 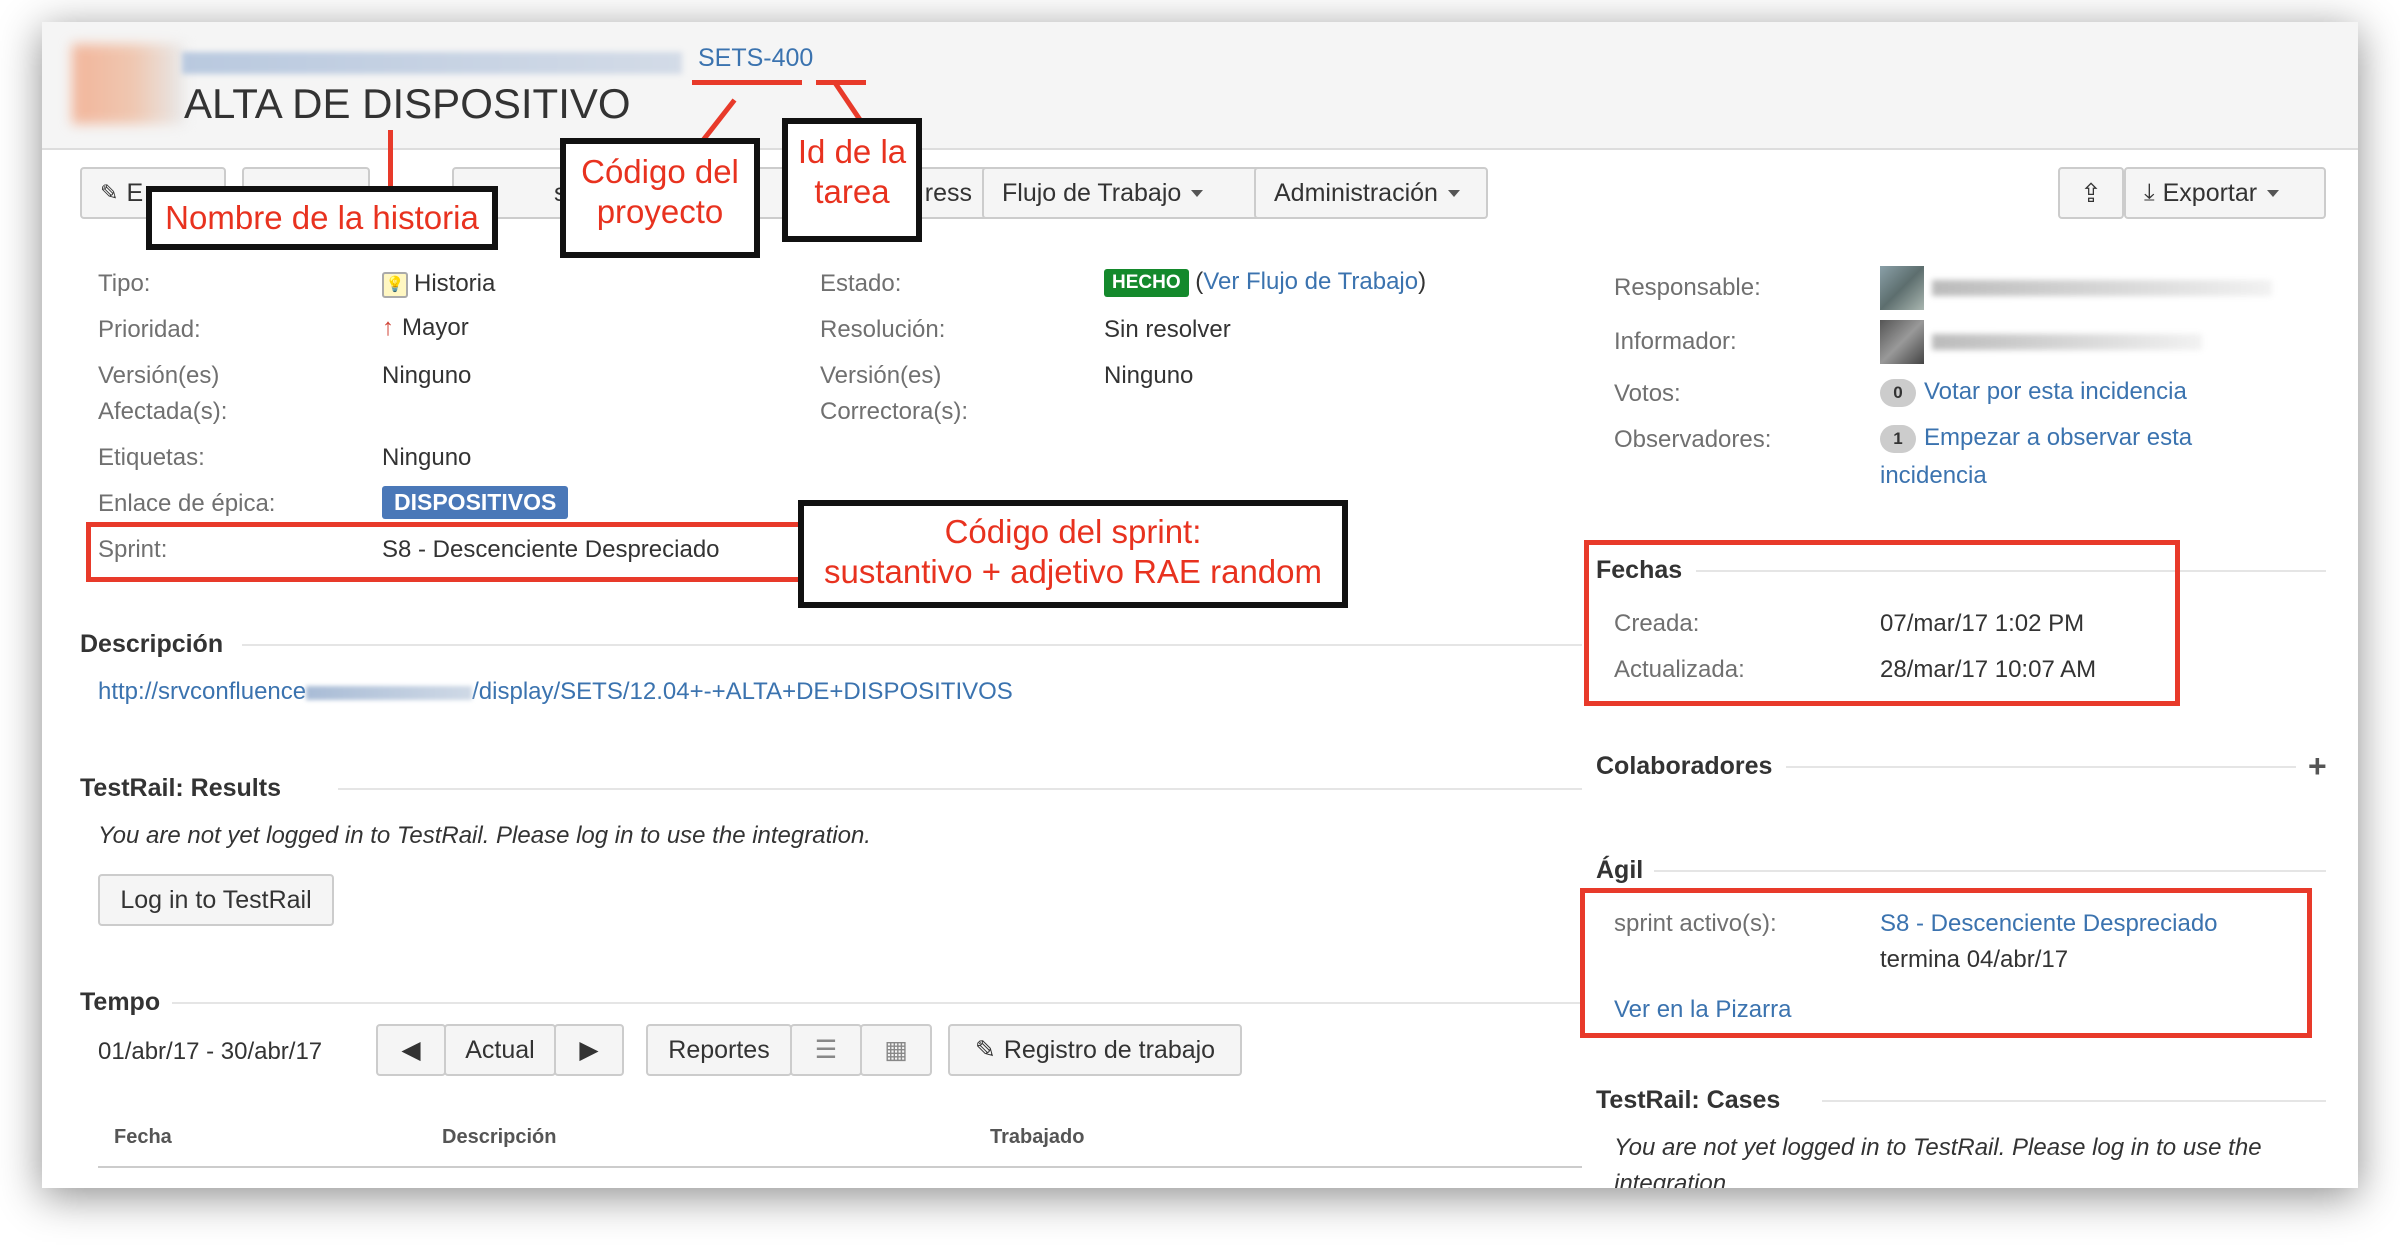 I want to click on watchers-value: 1 Empezar a observar esta, so click(x=2036, y=438).